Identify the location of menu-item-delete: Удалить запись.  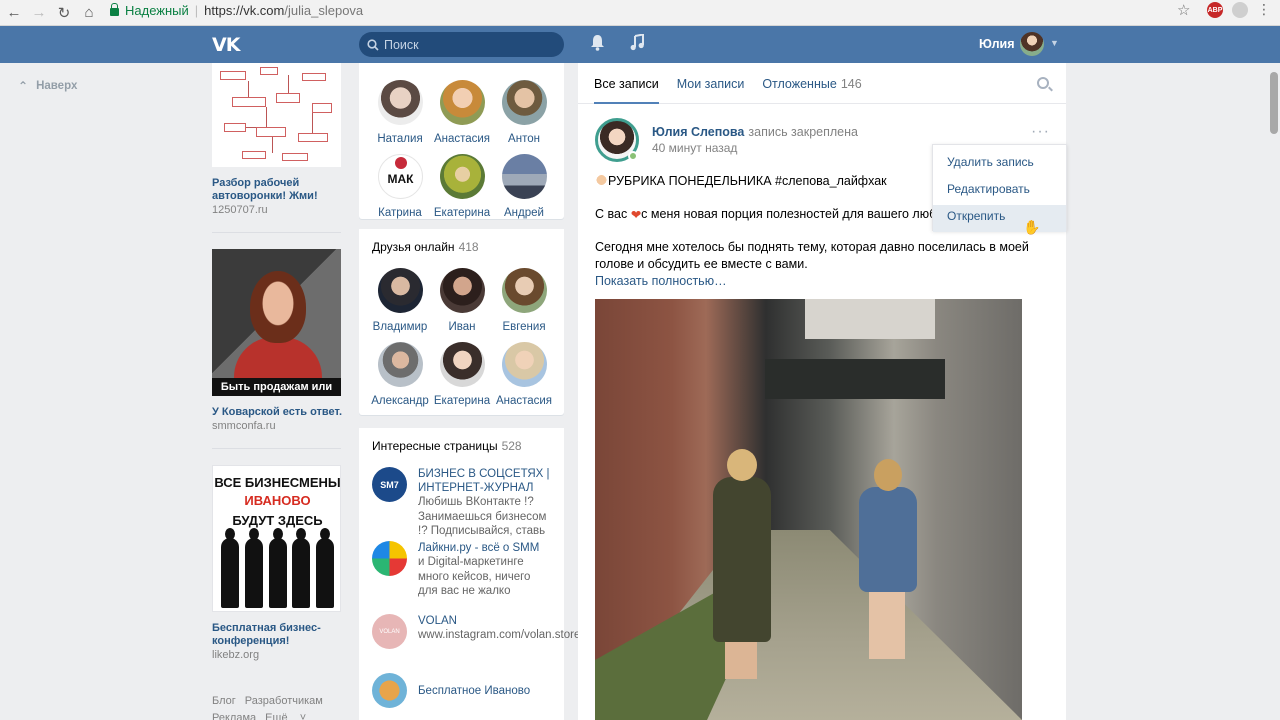
(999, 164).